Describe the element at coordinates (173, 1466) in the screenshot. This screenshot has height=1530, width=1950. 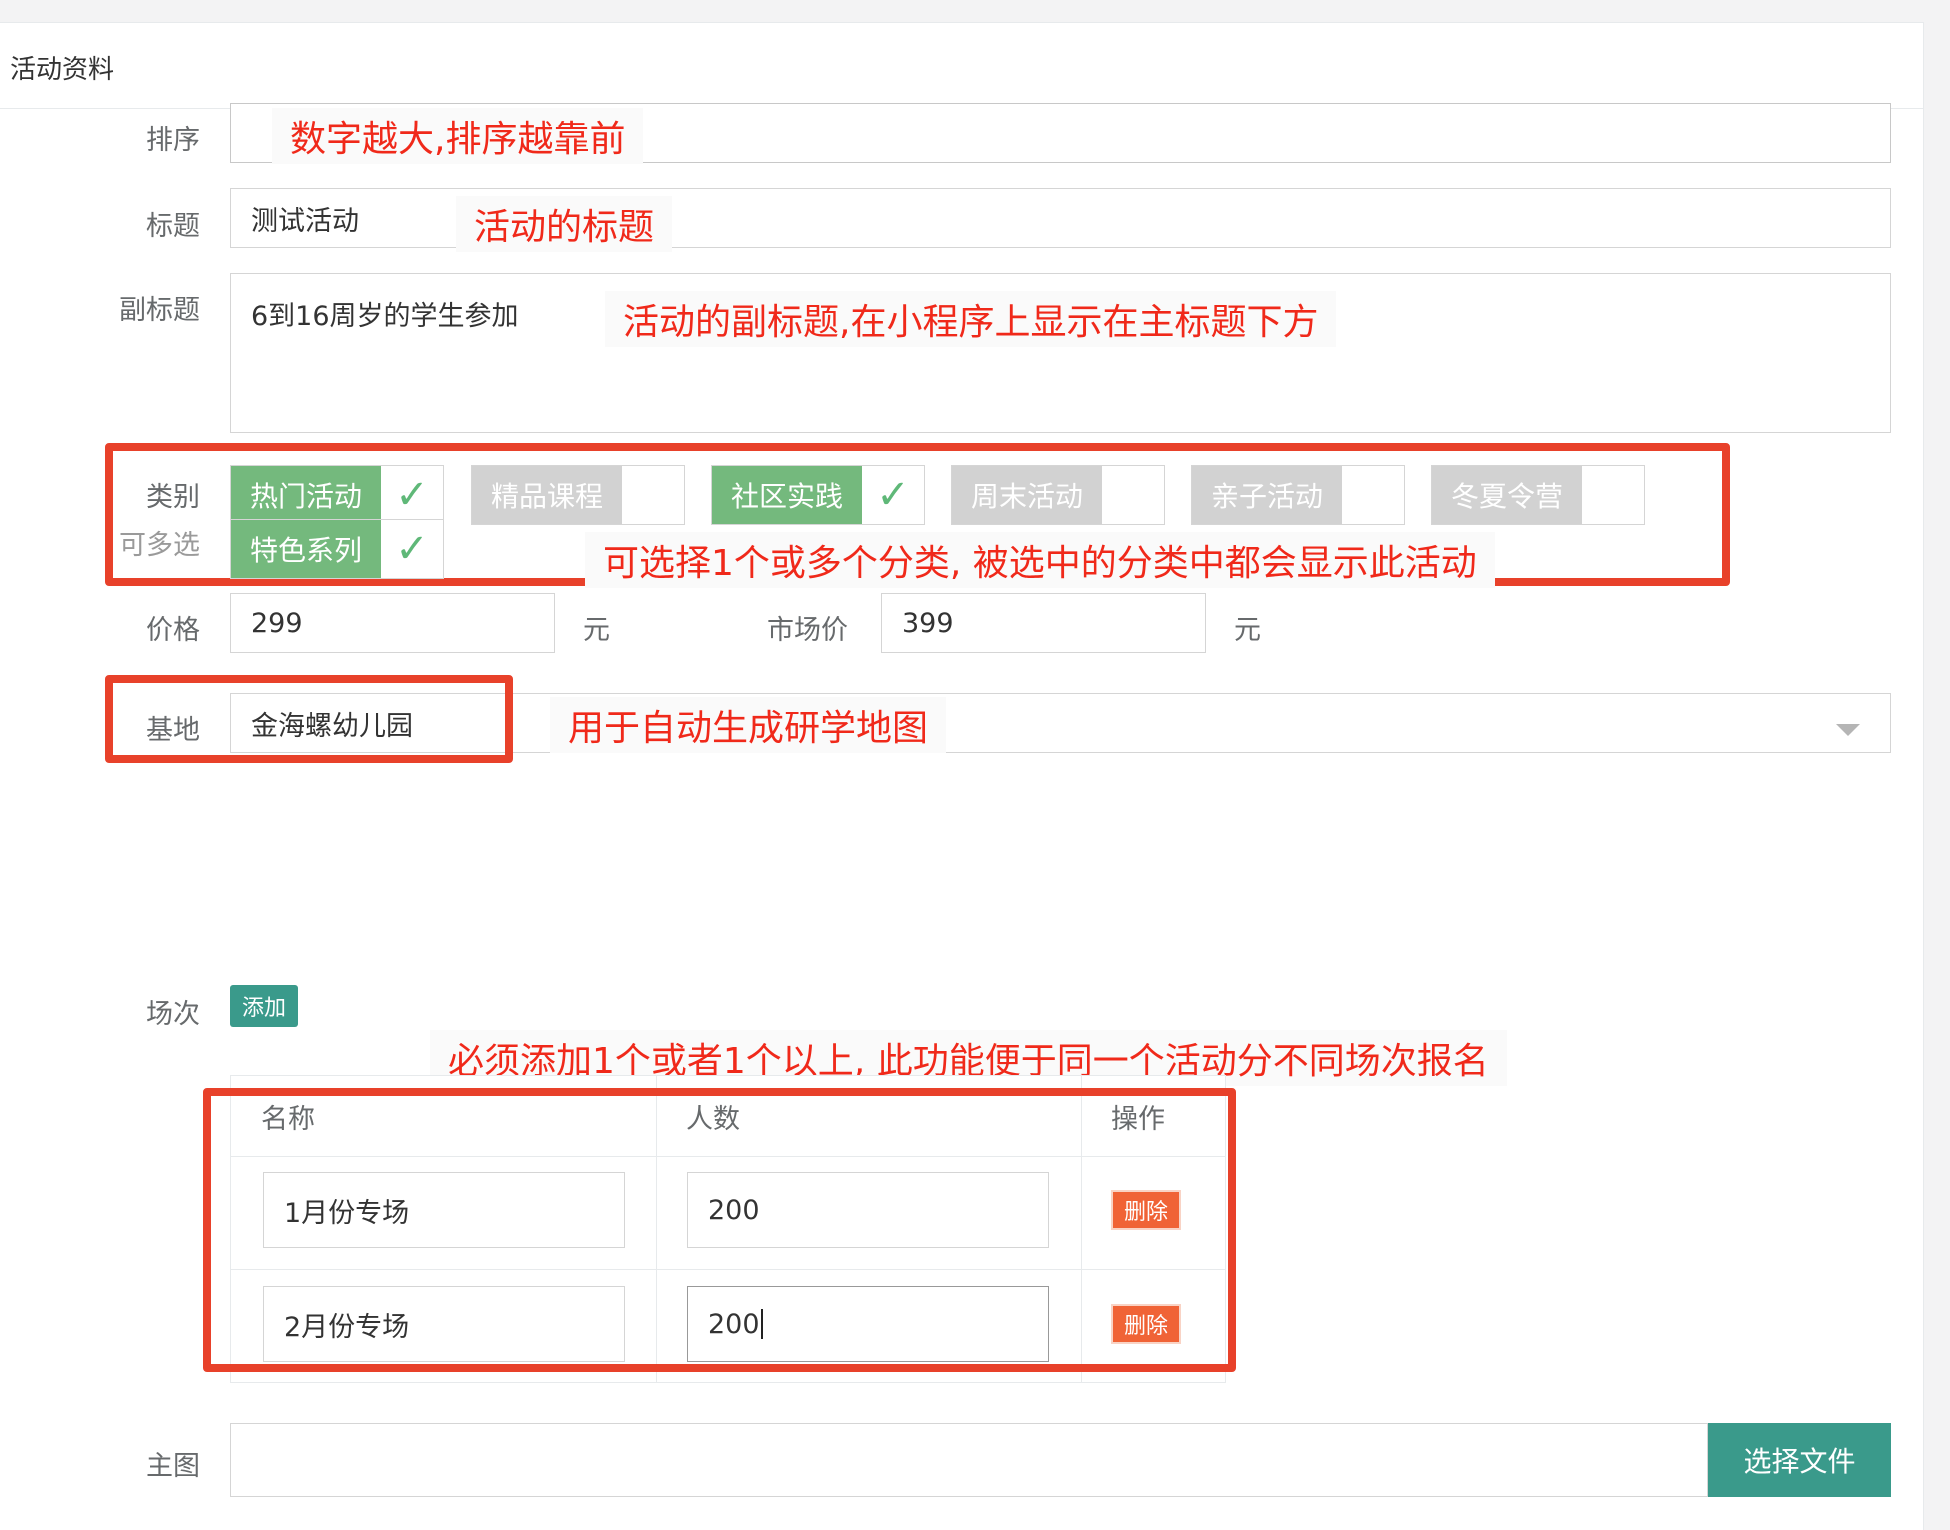
I see `main-image-label: 主图` at that location.